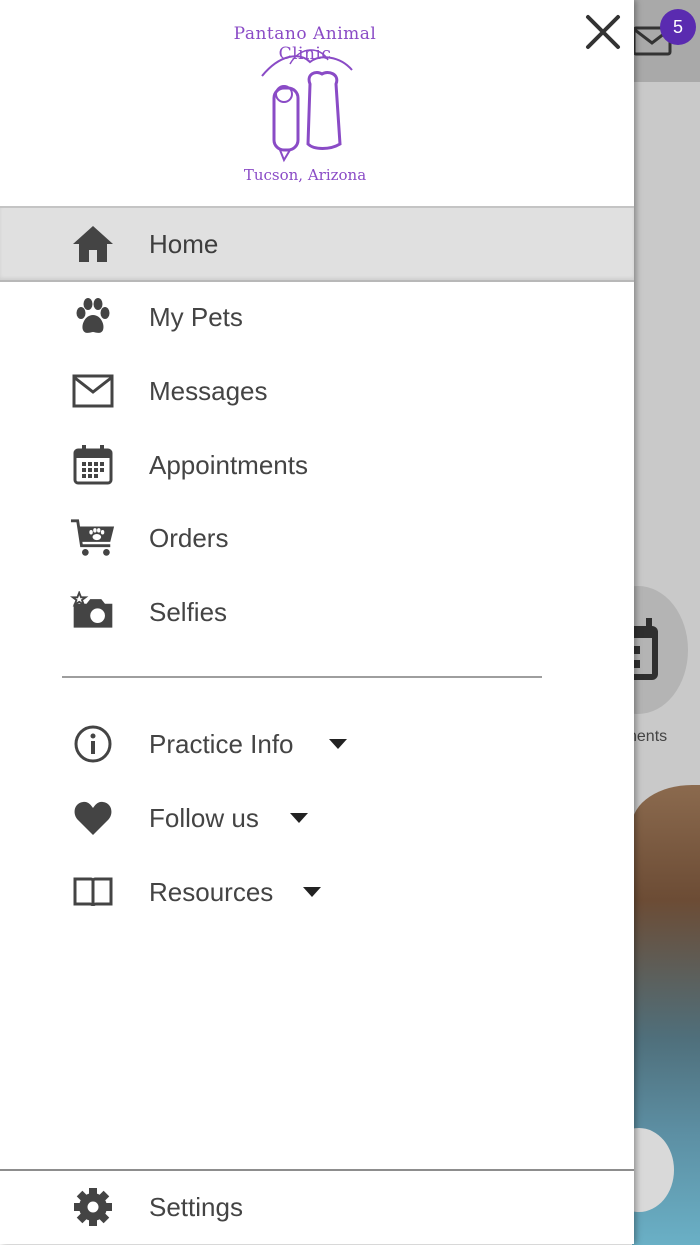 The width and height of the screenshot is (700, 1245). I want to click on menu-divider, so click(302, 677).